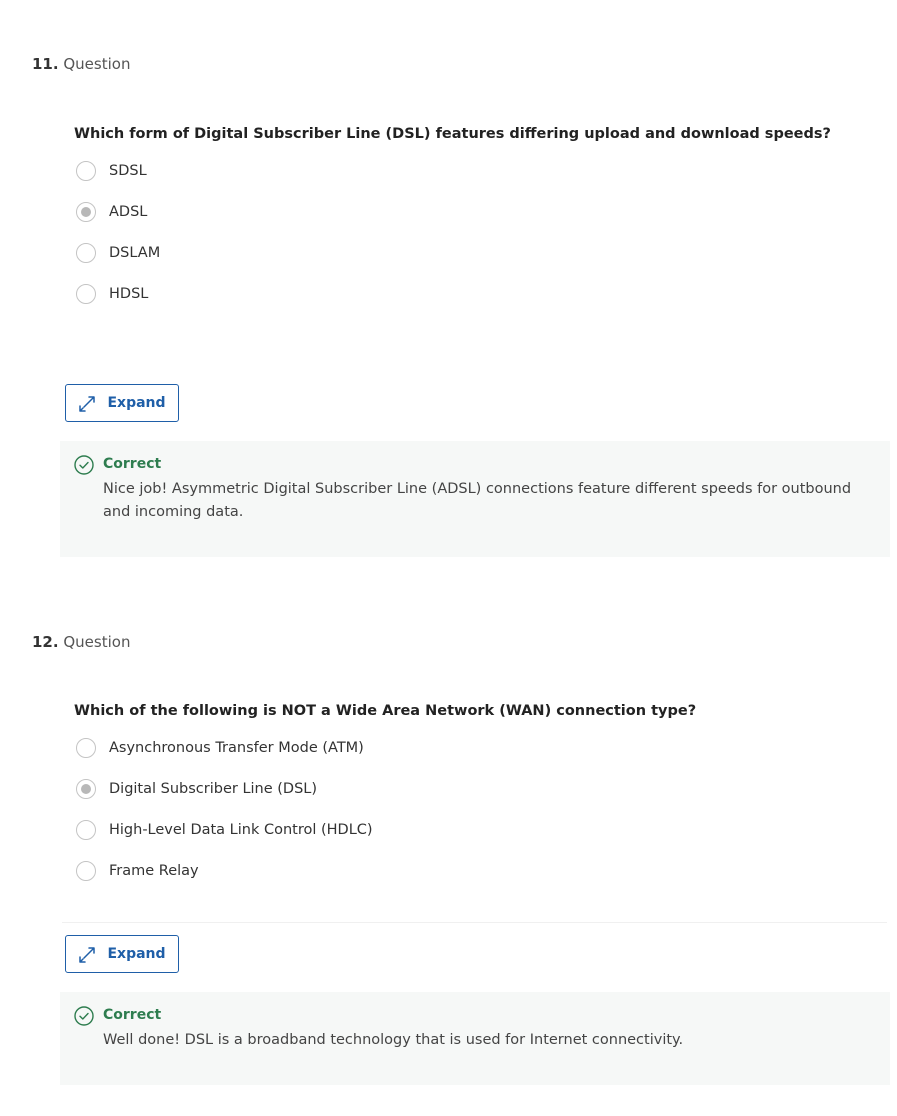  What do you see at coordinates (241, 830) in the screenshot?
I see `option-label: High-Level Data Link Control (HDLC)` at bounding box center [241, 830].